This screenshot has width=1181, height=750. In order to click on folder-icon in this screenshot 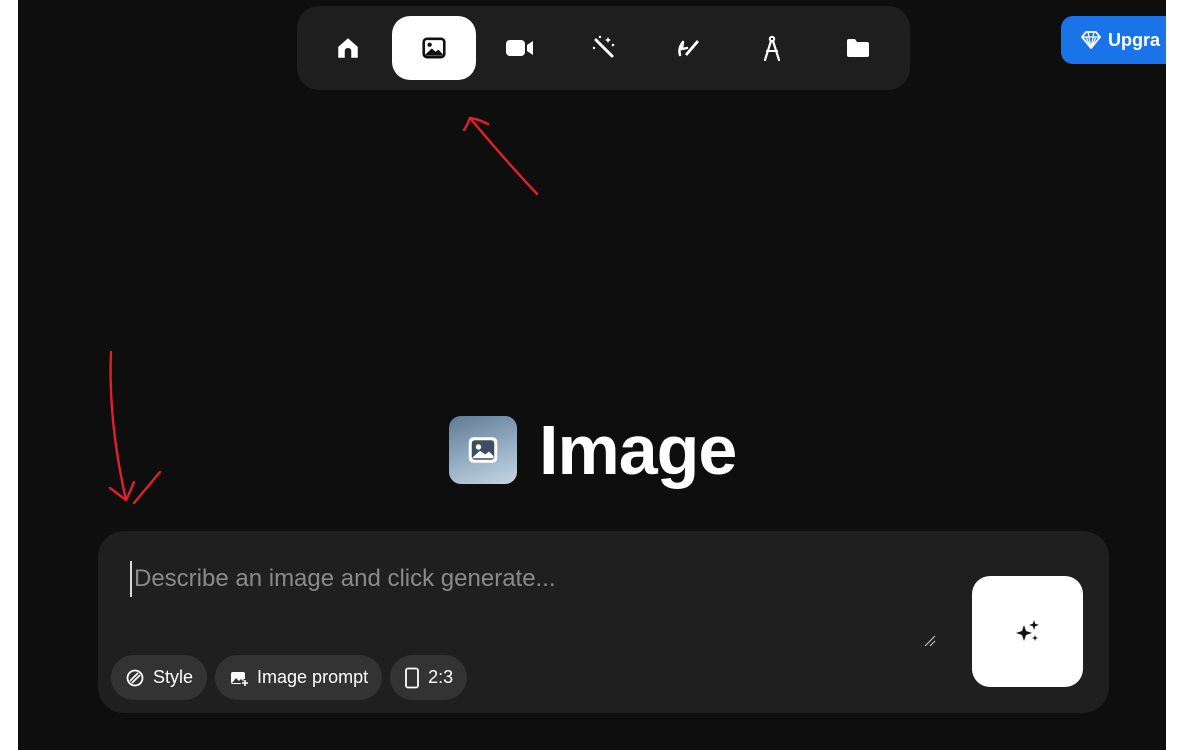, I will do `click(858, 48)`.